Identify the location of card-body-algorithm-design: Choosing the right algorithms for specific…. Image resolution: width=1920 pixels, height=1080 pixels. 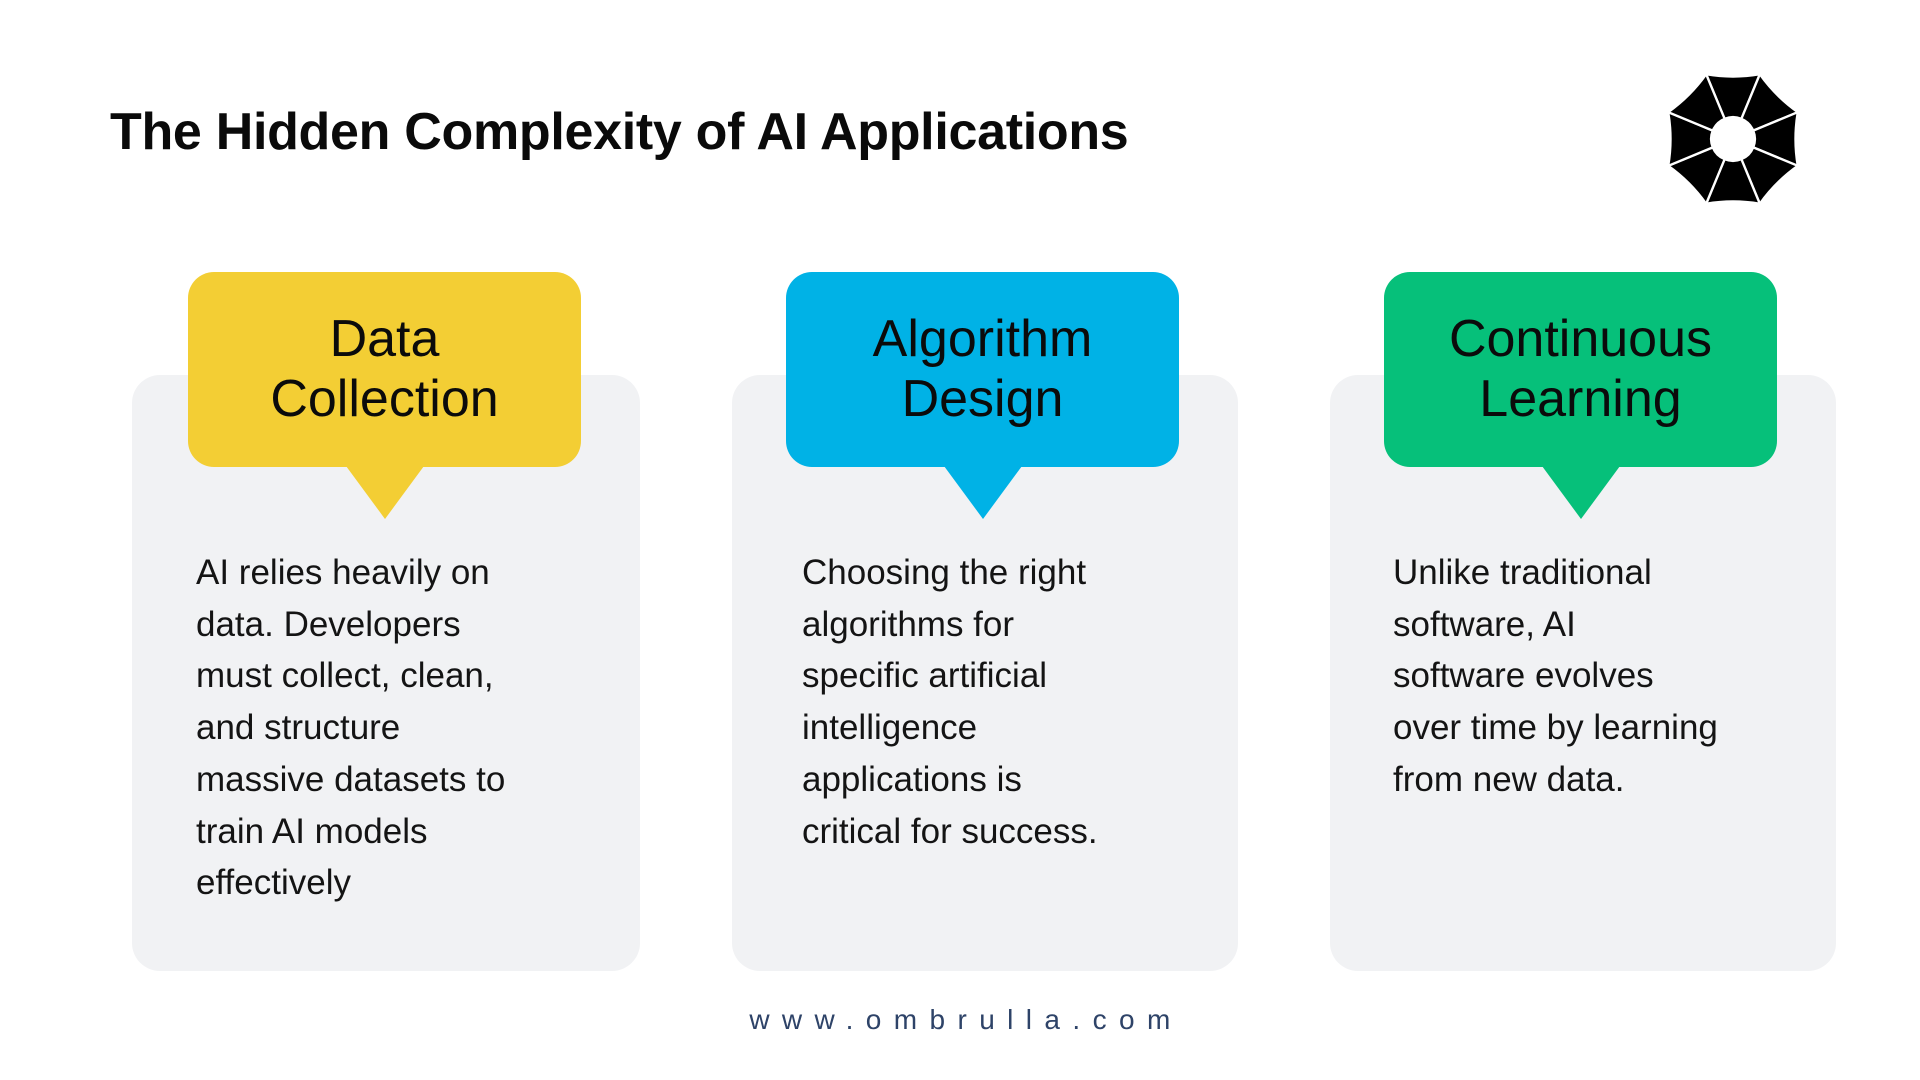
(1012, 702).